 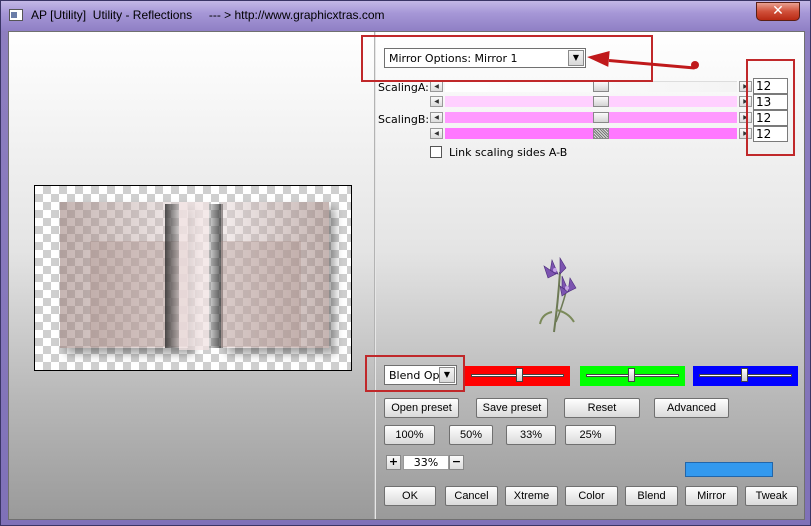 What do you see at coordinates (404, 119) in the screenshot?
I see `scalingB-label: ScalingB:` at bounding box center [404, 119].